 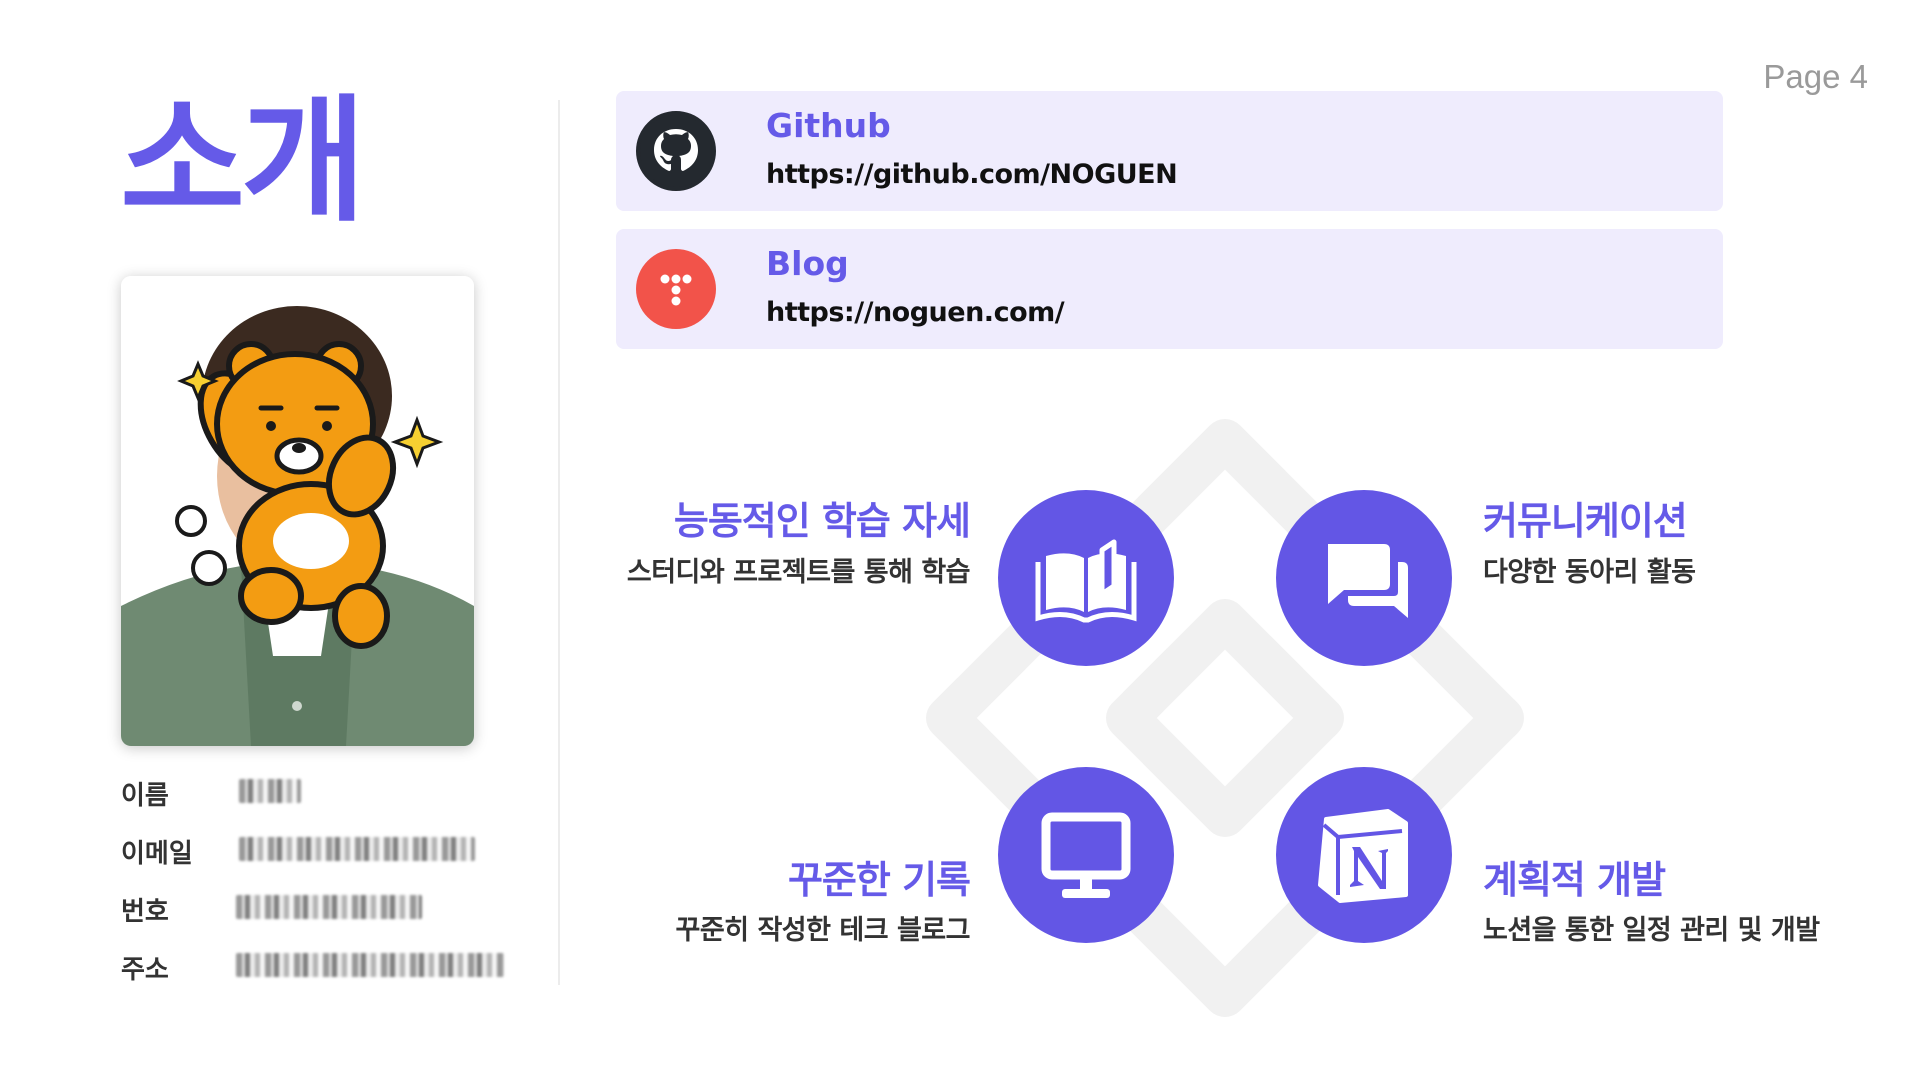 I want to click on profile-photo, so click(x=297, y=511).